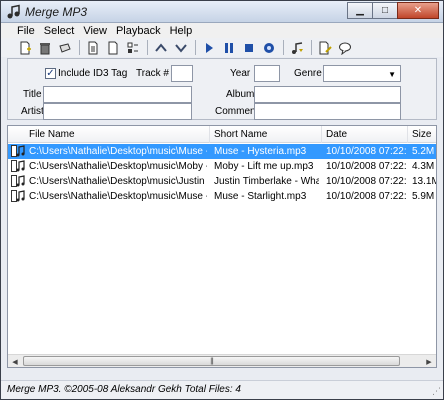 Image resolution: width=444 pixels, height=400 pixels. I want to click on move-down-icon, so click(181, 48).